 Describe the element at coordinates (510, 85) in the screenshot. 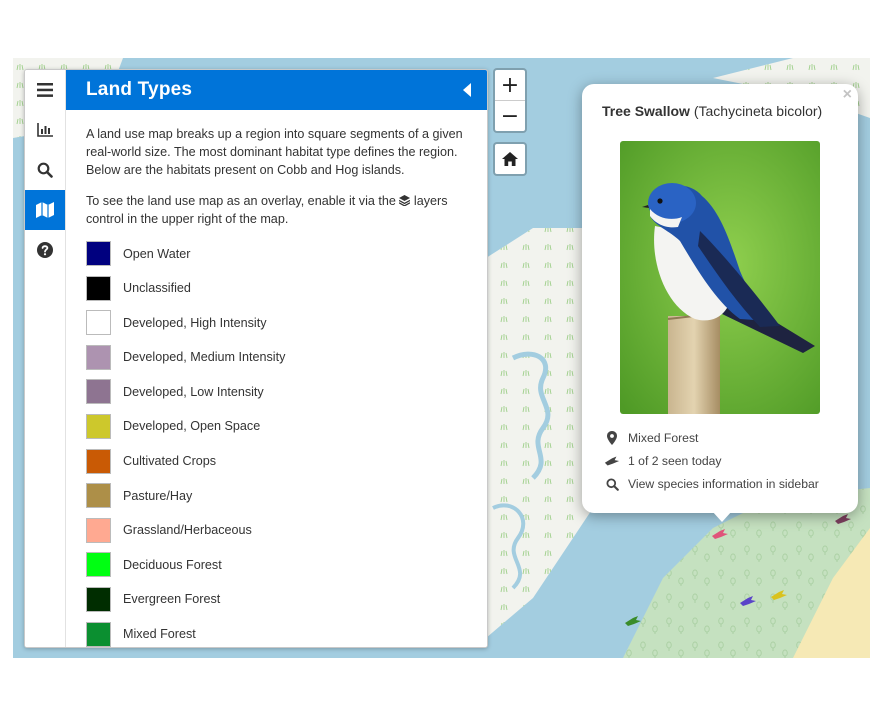

I see `zoom-in-button: +` at that location.